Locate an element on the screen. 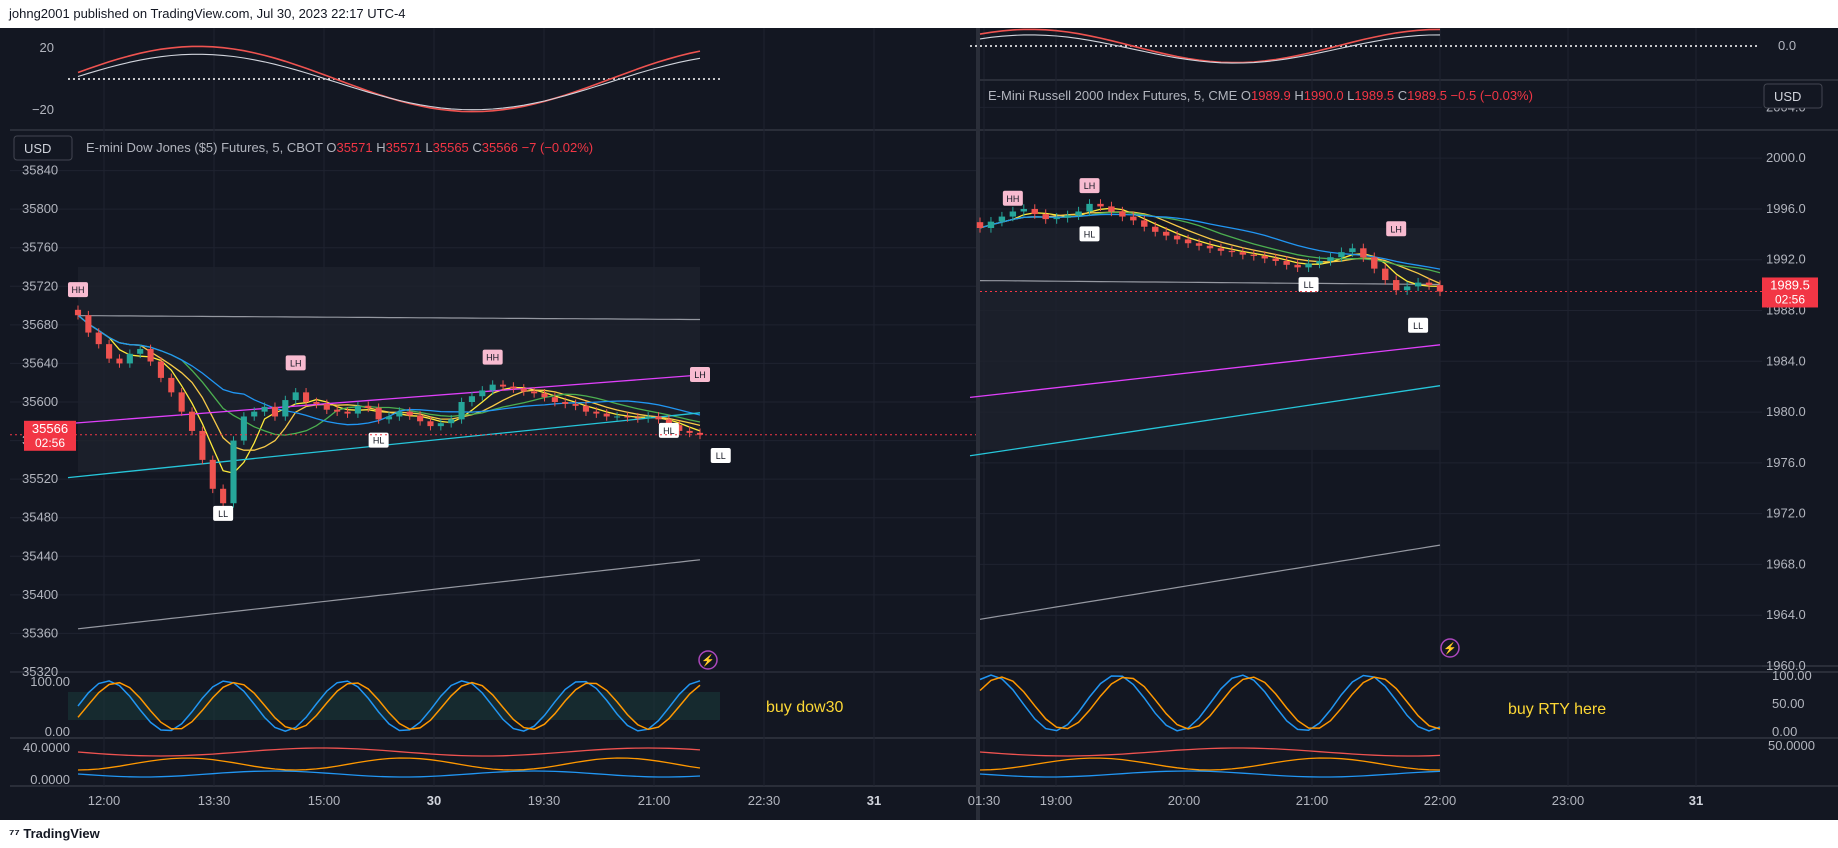  y-tick-label: 35600 is located at coordinates (40, 401).